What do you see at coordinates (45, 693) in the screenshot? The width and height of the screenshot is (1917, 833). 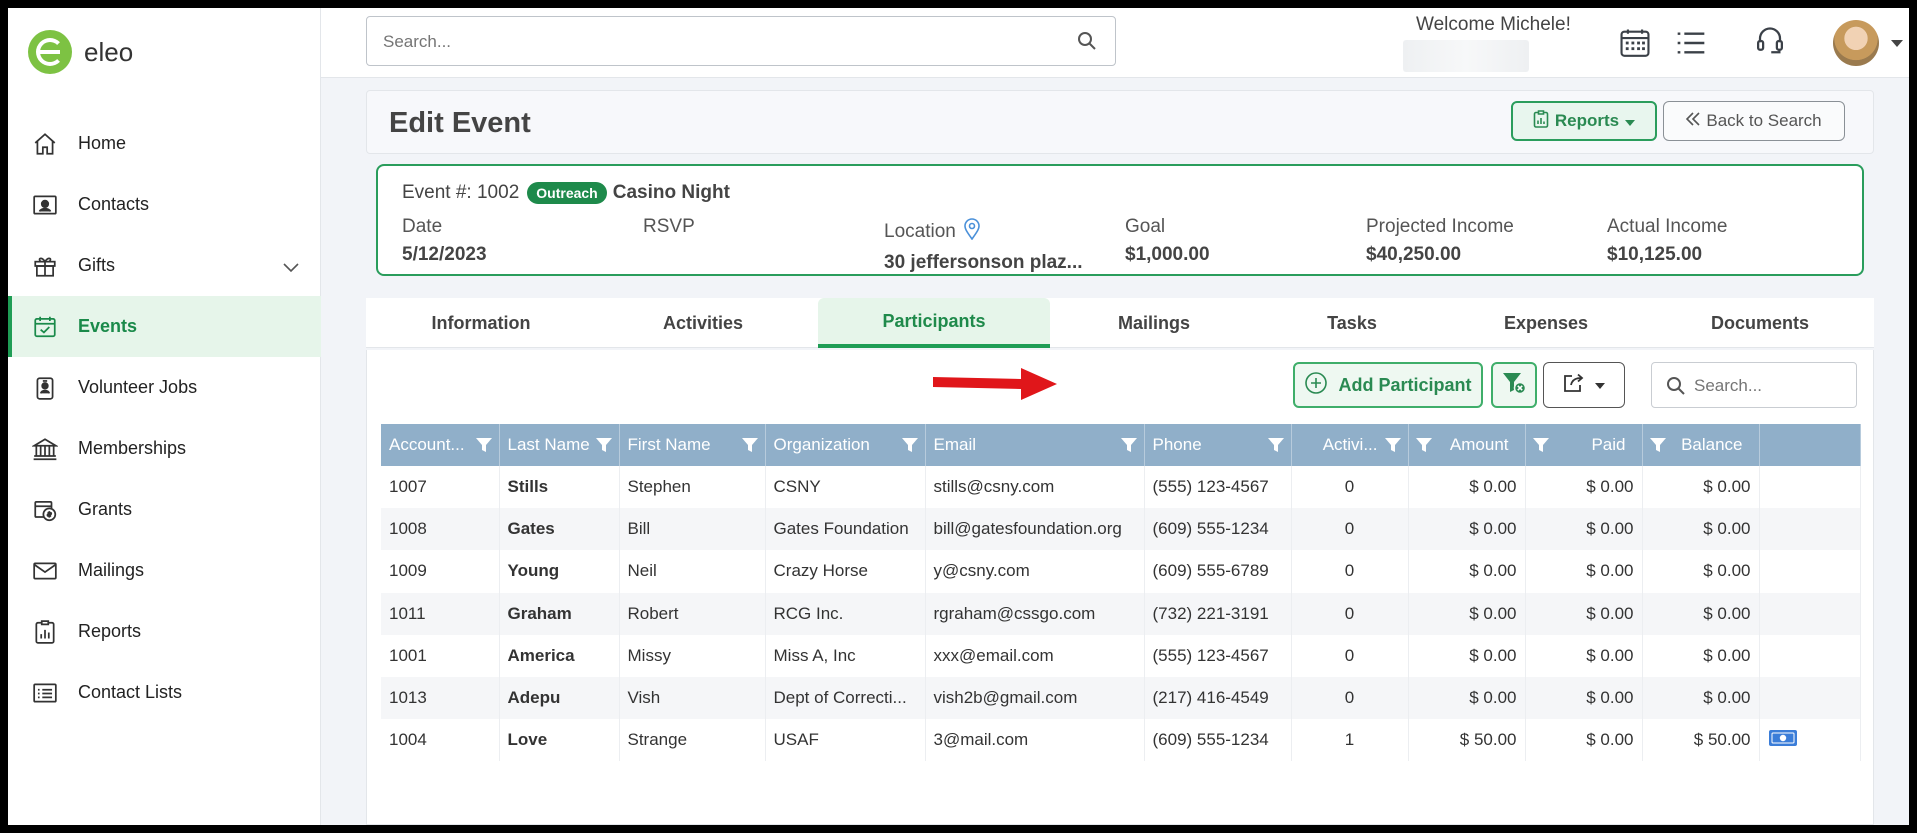 I see `list-icon` at bounding box center [45, 693].